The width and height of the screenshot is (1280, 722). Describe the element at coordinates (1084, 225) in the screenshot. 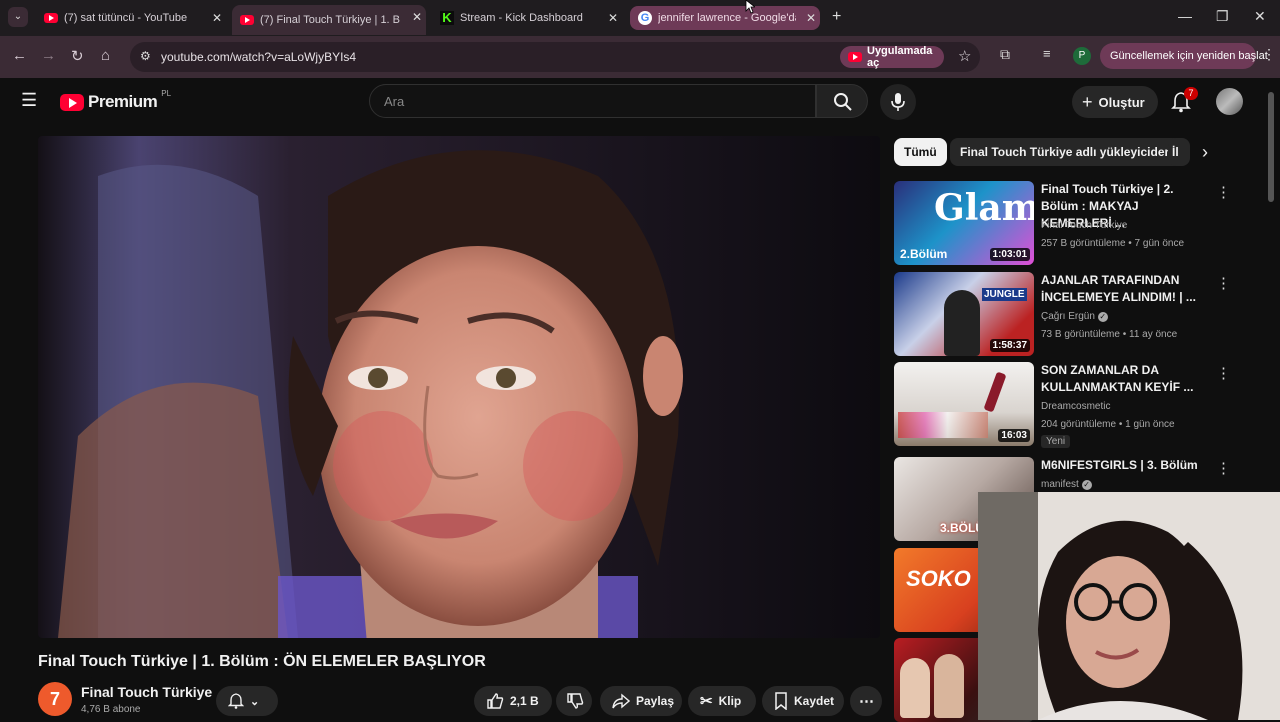

I see `recommendation-channel: Final Touch Türkiye` at that location.